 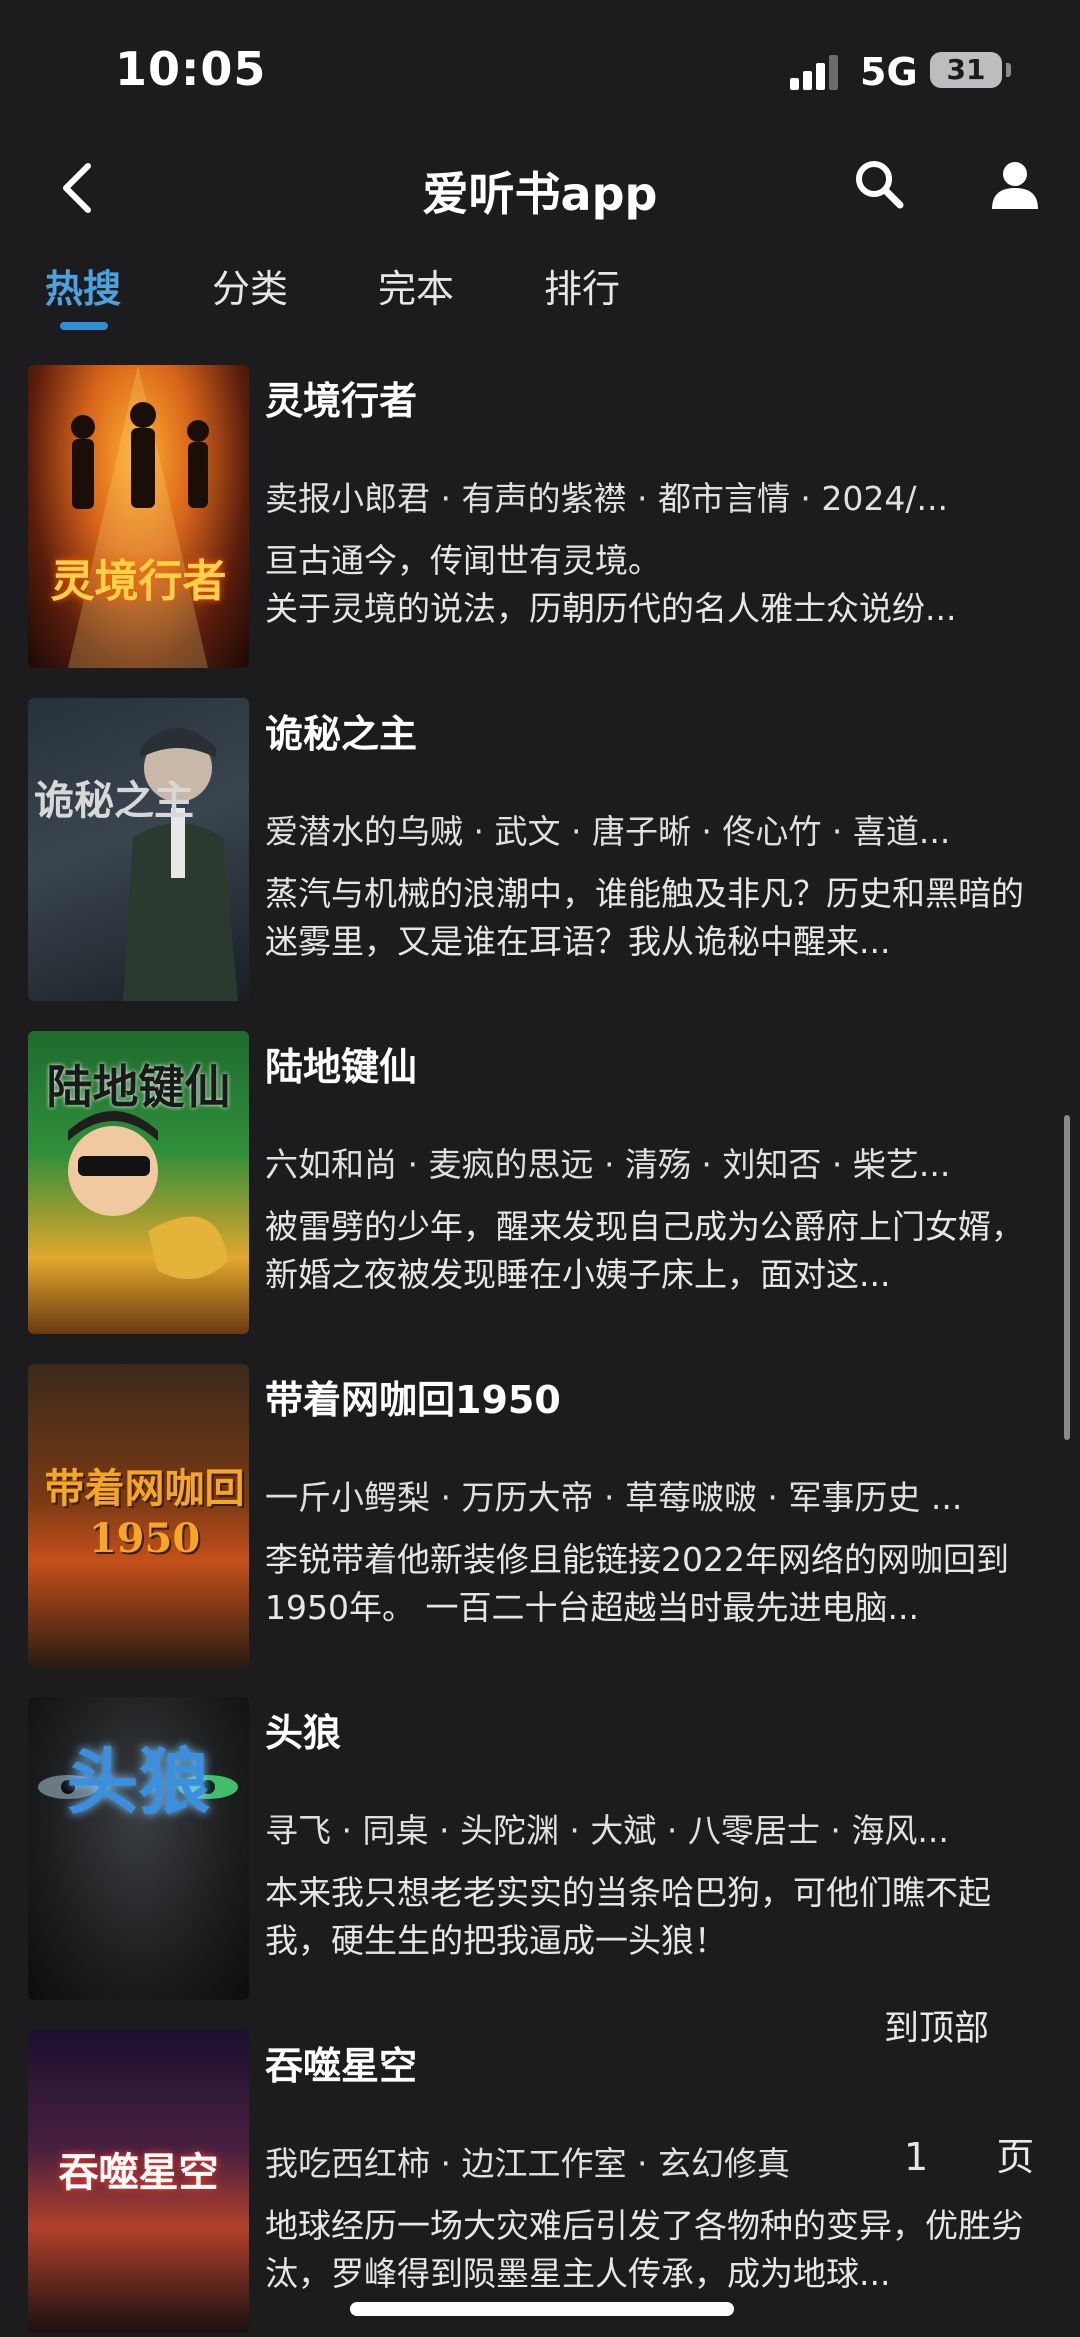 I want to click on book-cover: 带着网咖回1950, so click(x=138, y=1515).